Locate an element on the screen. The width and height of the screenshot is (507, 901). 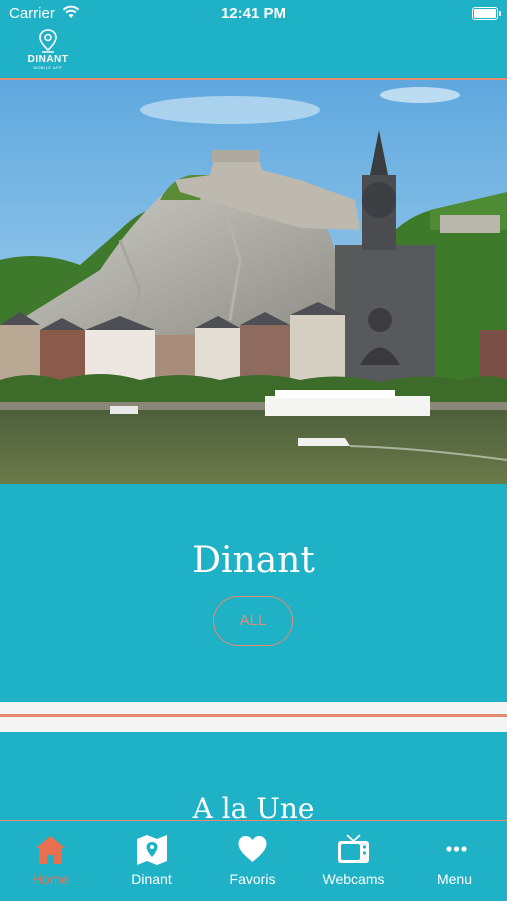
featured-title: A la Une is located at coordinates (253, 806).